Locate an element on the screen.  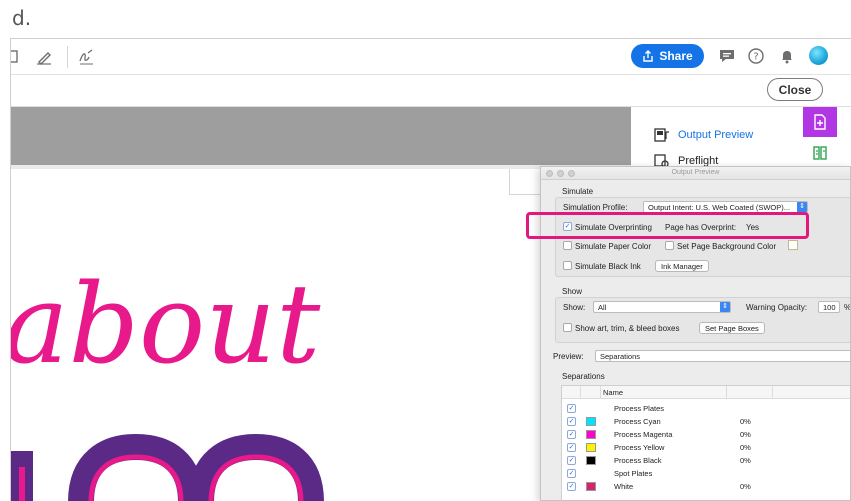
help-icon: ? is located at coordinates (756, 56).